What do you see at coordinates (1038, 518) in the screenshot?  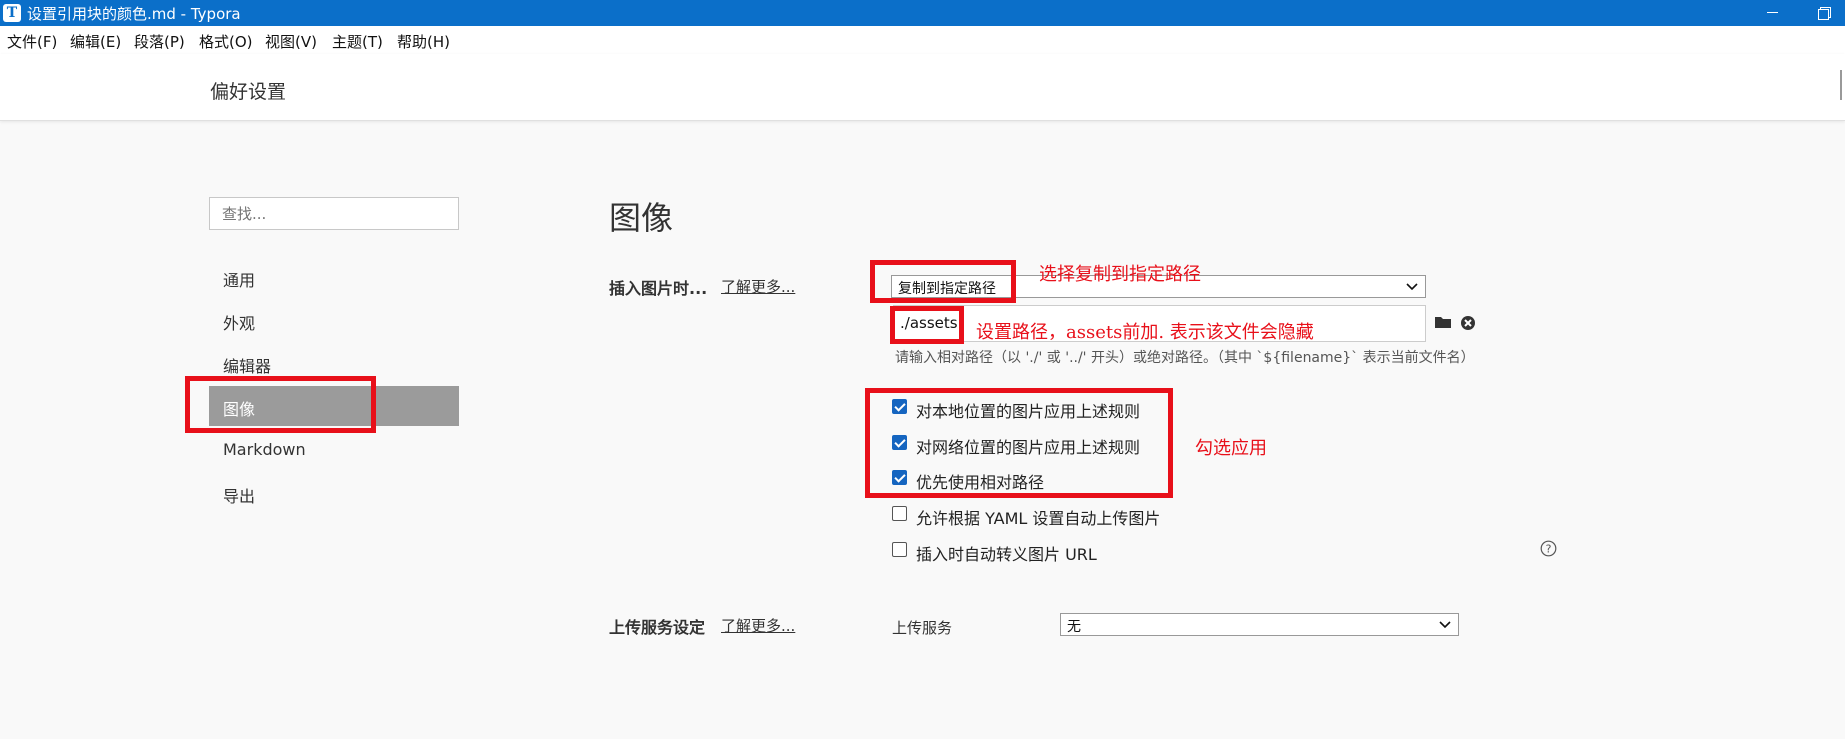 I see `option-label: 允许根据 YAML 设置自动上传图片` at bounding box center [1038, 518].